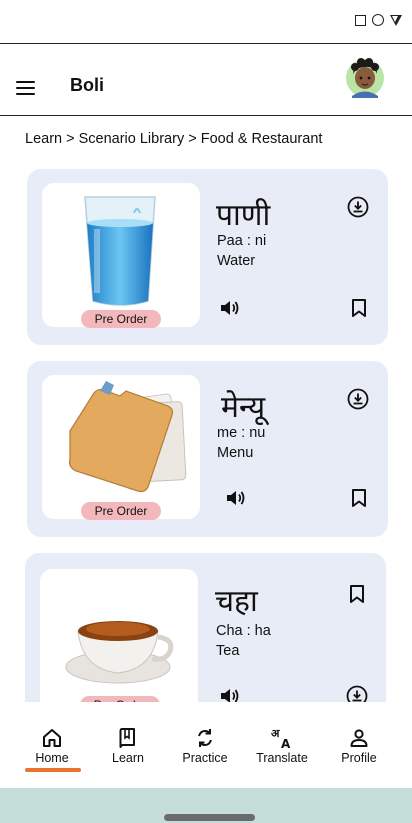  What do you see at coordinates (53, 770) in the screenshot?
I see `active-tab-indicator` at bounding box center [53, 770].